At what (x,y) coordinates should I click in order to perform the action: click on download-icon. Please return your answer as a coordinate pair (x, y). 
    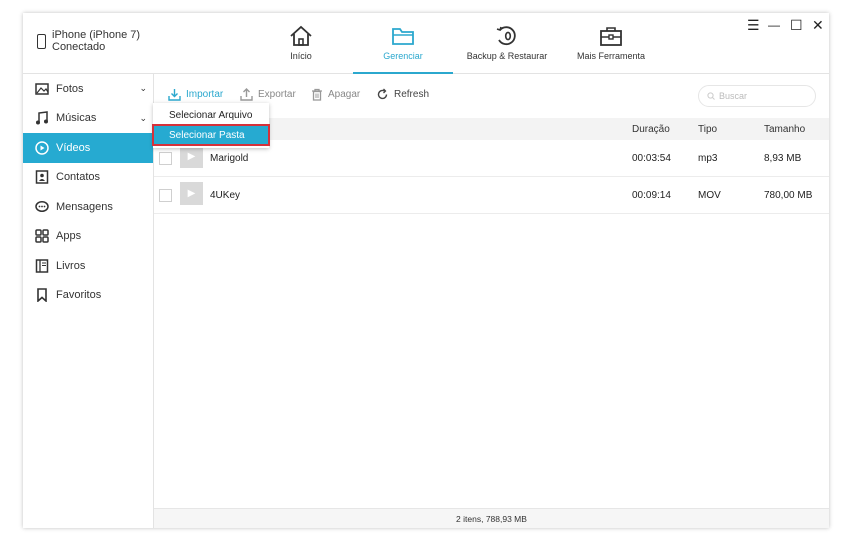
    Looking at the image, I should click on (174, 94).